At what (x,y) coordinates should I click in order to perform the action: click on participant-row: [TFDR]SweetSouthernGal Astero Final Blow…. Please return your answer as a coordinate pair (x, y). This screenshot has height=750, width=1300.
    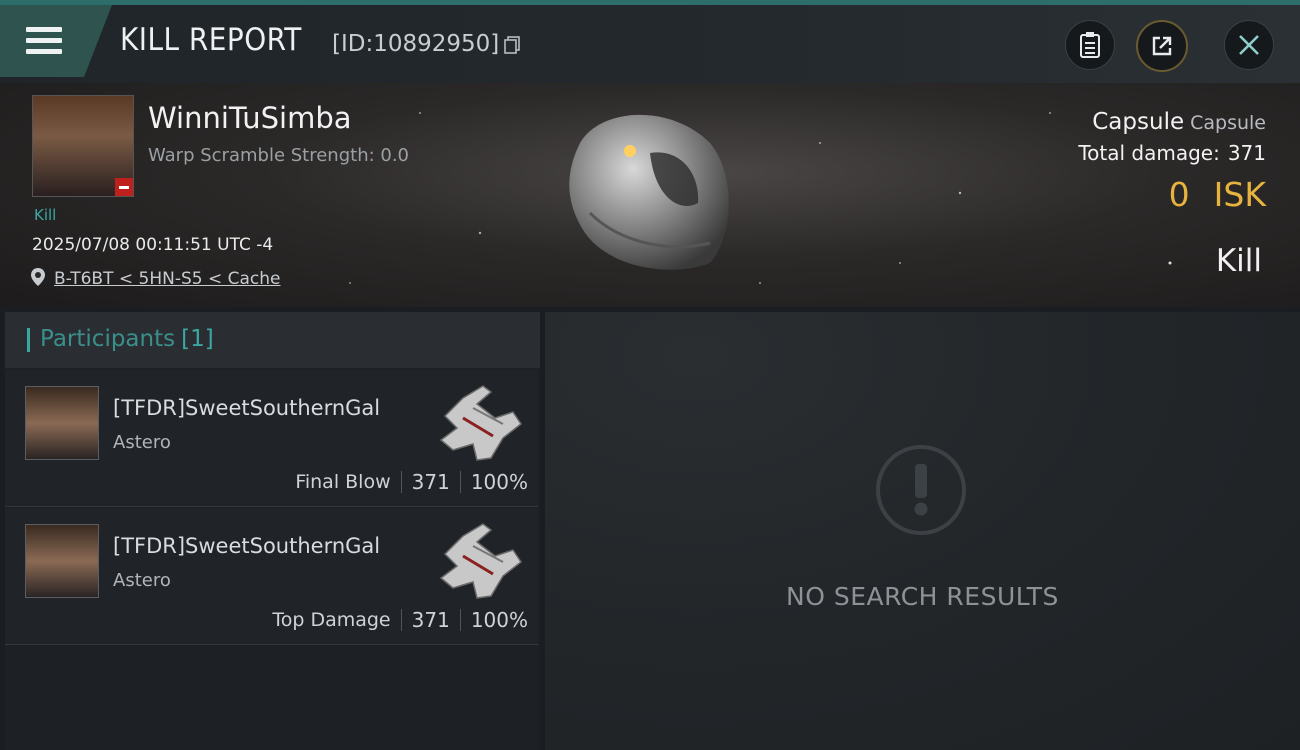
    Looking at the image, I should click on (271, 438).